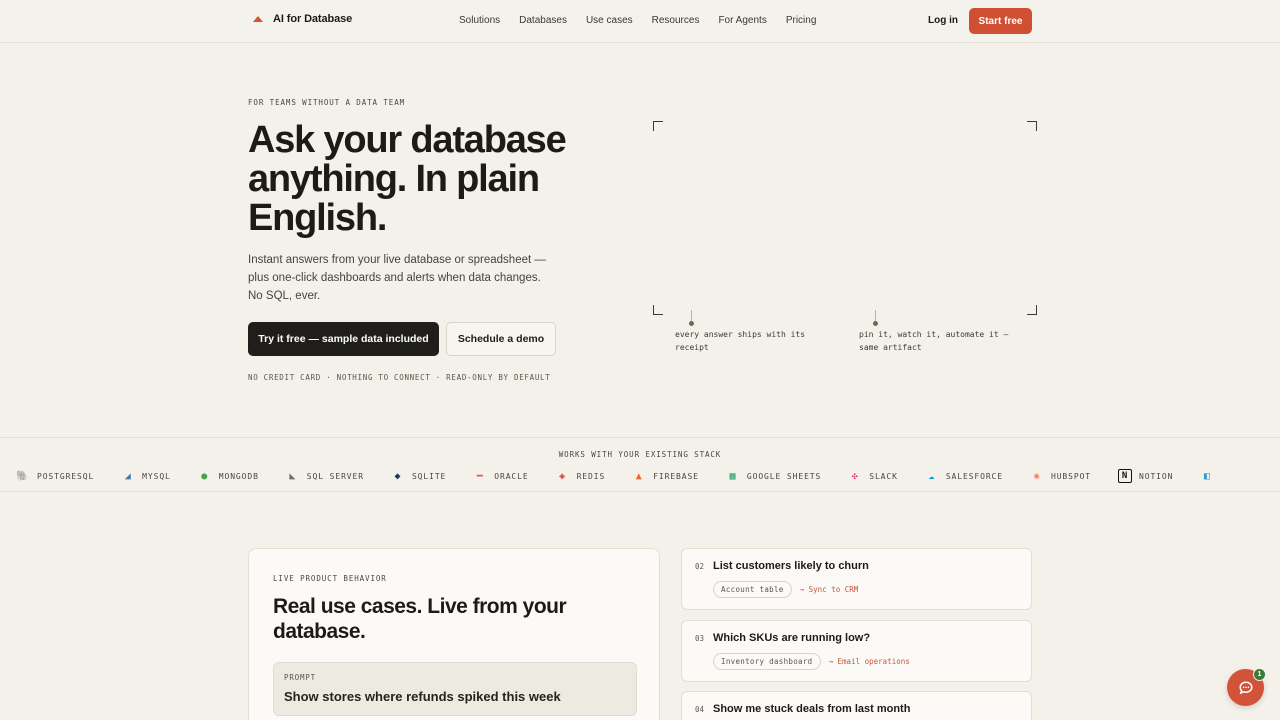  I want to click on start-free-button: Start free, so click(1000, 21).